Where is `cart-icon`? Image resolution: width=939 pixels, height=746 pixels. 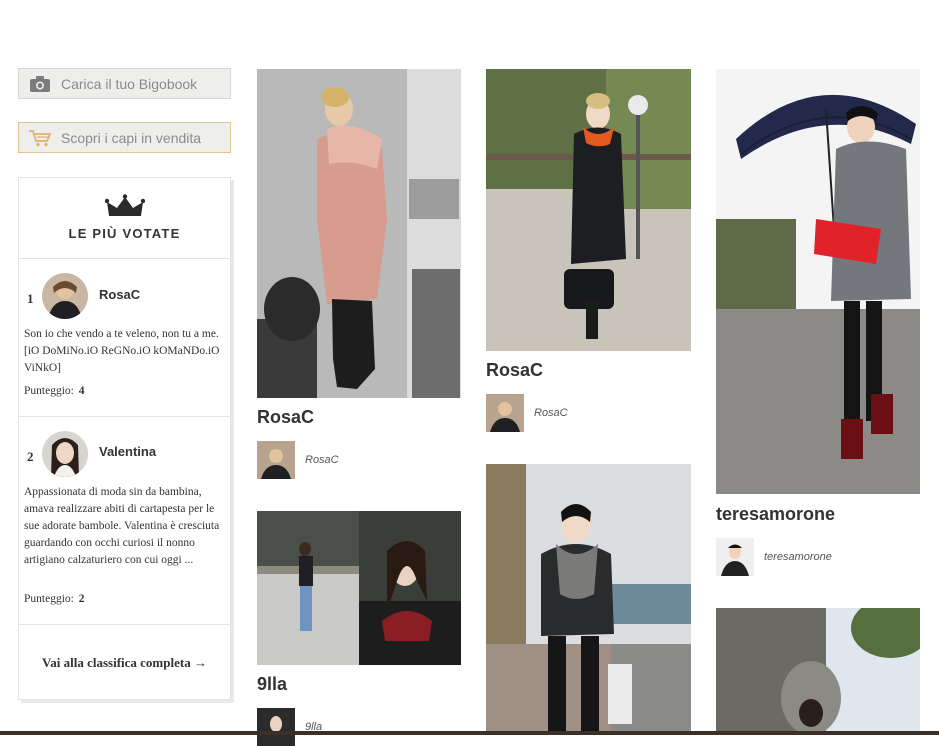 cart-icon is located at coordinates (40, 138).